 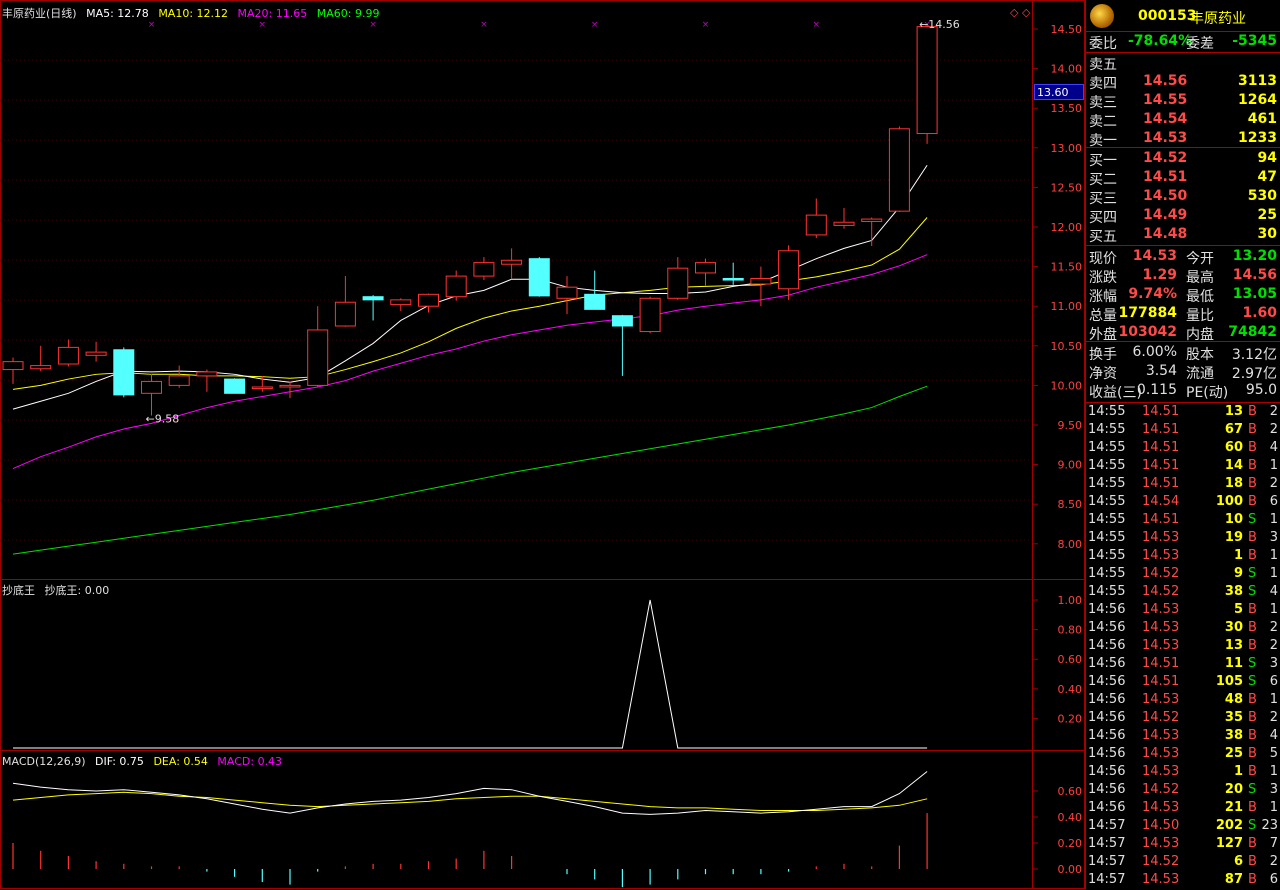 What do you see at coordinates (470, 674) in the screenshot?
I see `indicator-line` at bounding box center [470, 674].